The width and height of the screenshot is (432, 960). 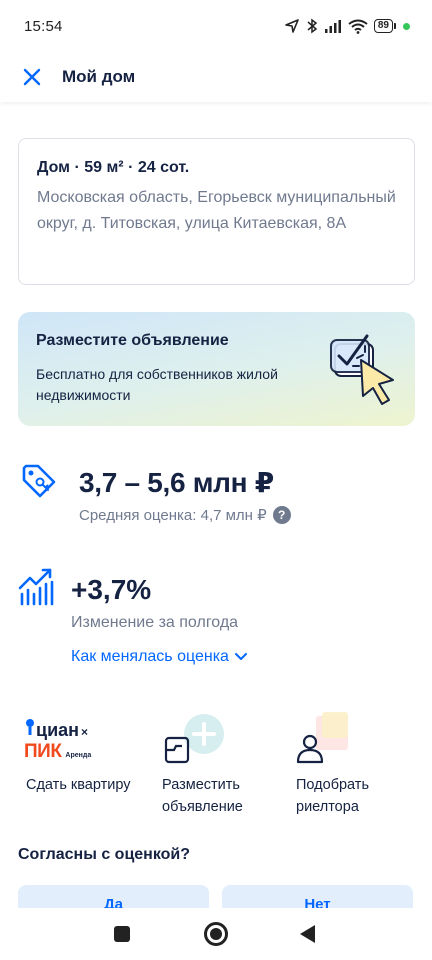 I want to click on rent-out-service: циан × ПИК Аренда Сдать квартиру, so click(x=83, y=767).